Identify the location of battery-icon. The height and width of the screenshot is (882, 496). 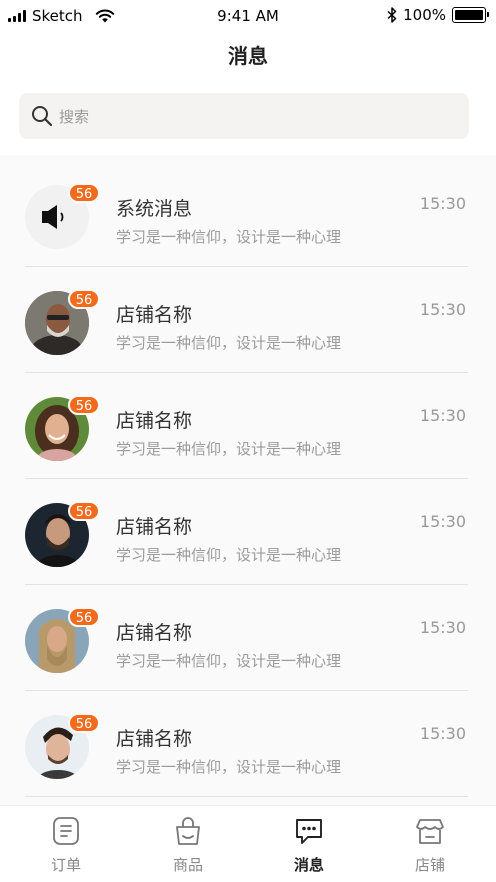
(470, 15).